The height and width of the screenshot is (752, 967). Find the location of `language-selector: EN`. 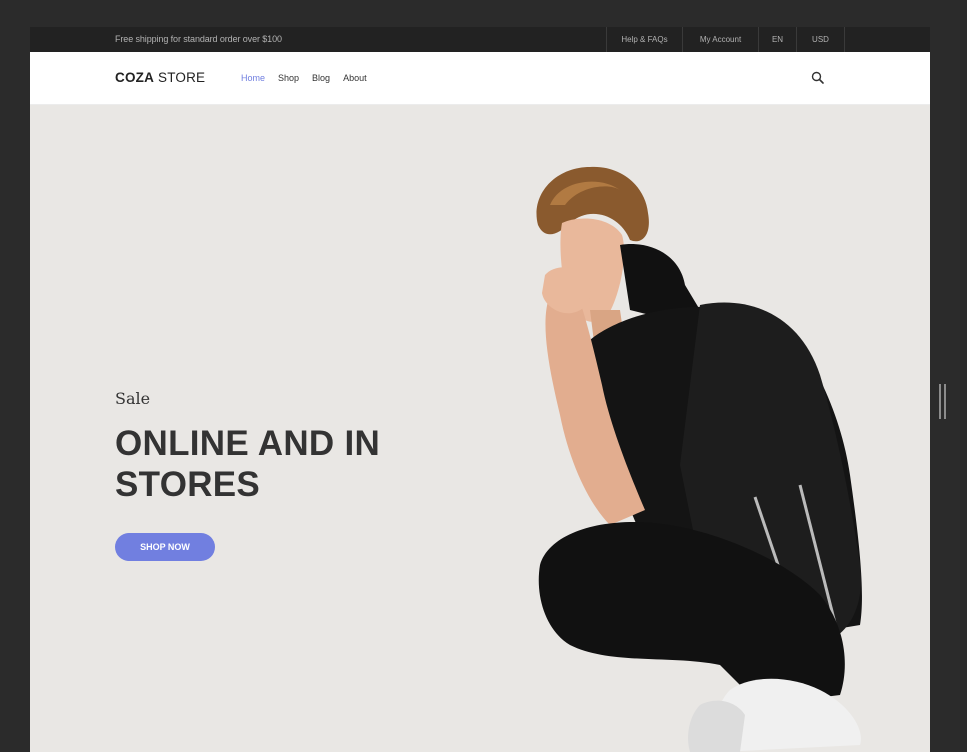

language-selector: EN is located at coordinates (778, 39).